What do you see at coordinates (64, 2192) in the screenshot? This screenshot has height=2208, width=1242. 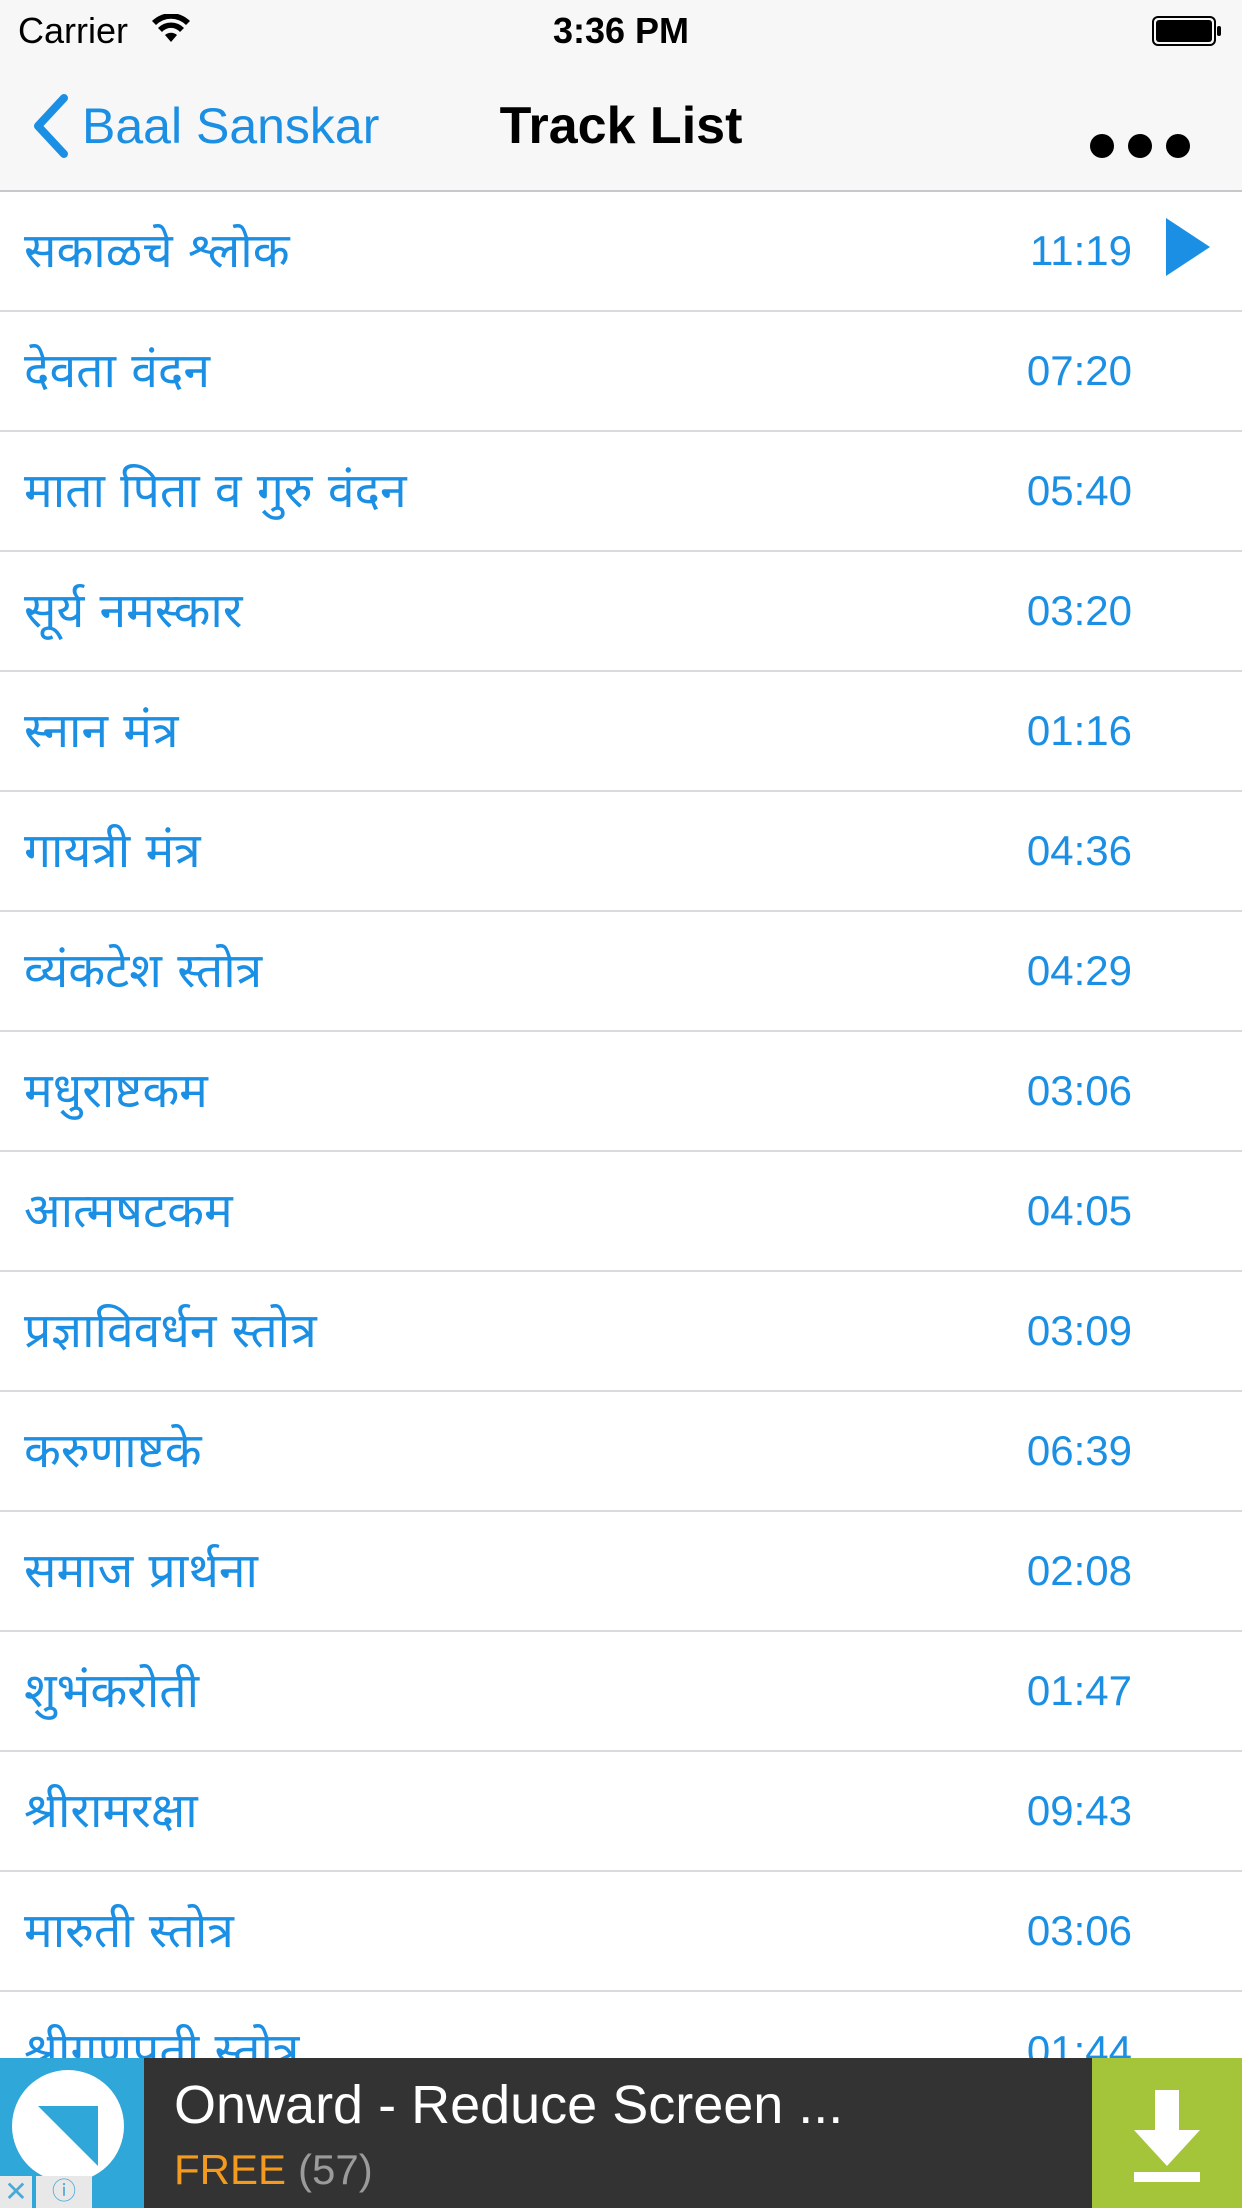 I see `info-icon: ⓘ` at bounding box center [64, 2192].